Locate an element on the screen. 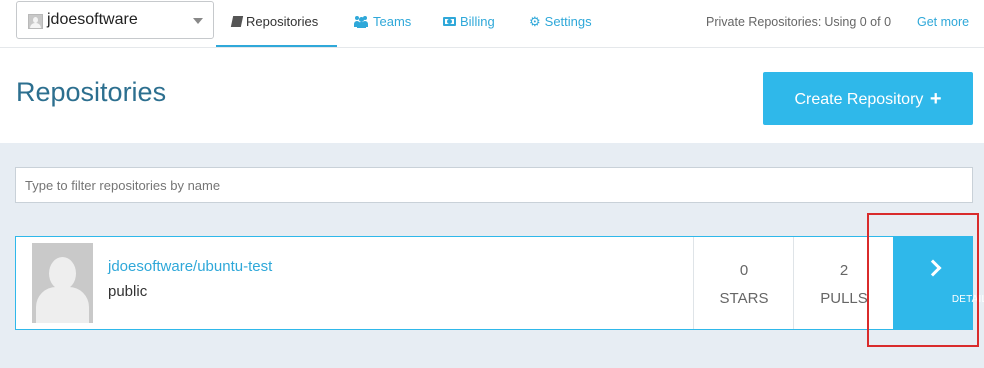 The image size is (984, 368). tab-billing: Billing is located at coordinates (469, 23).